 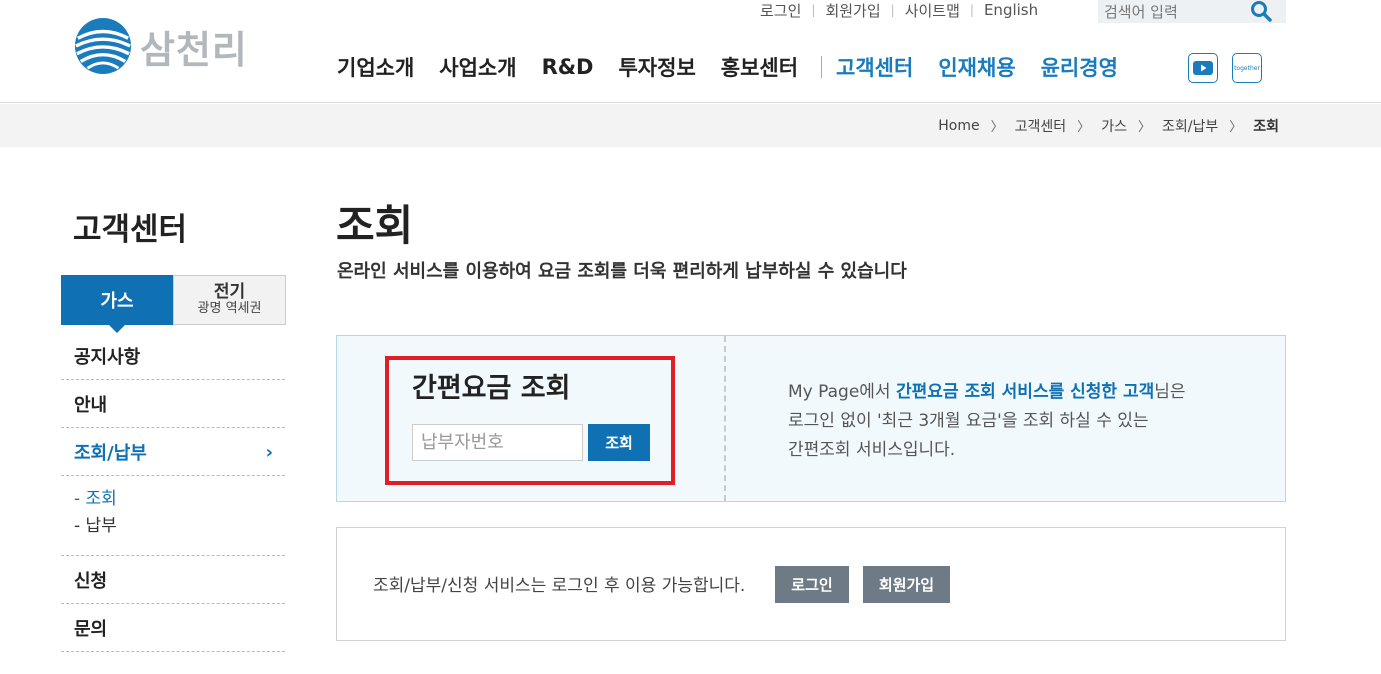 I want to click on info-highlight: 간편요금 조회 서비스를 신청한 고객, so click(x=1025, y=392).